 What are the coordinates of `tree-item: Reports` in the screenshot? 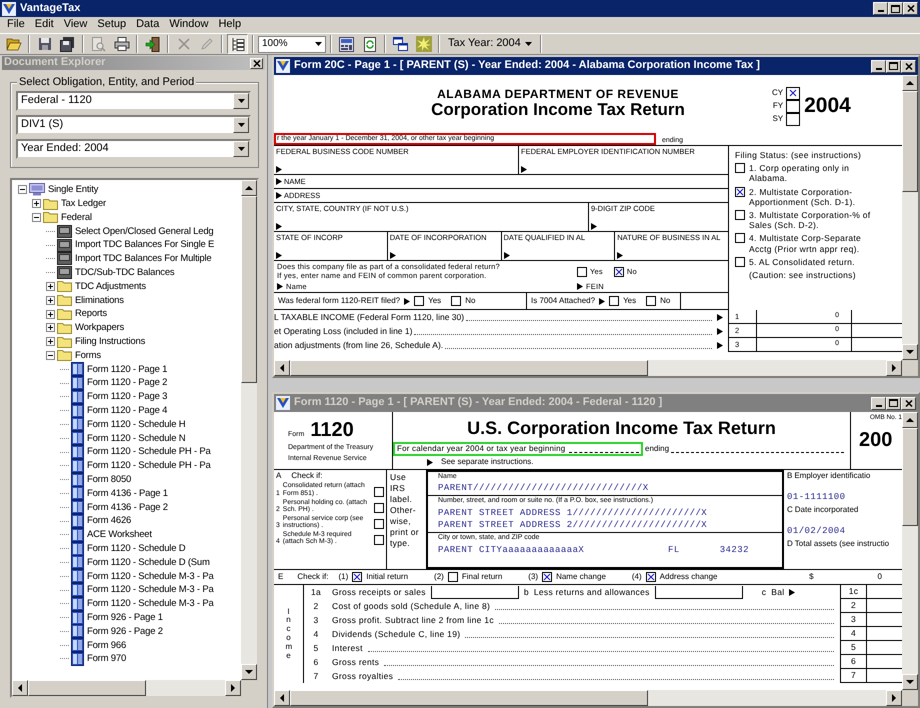 It's located at (91, 314).